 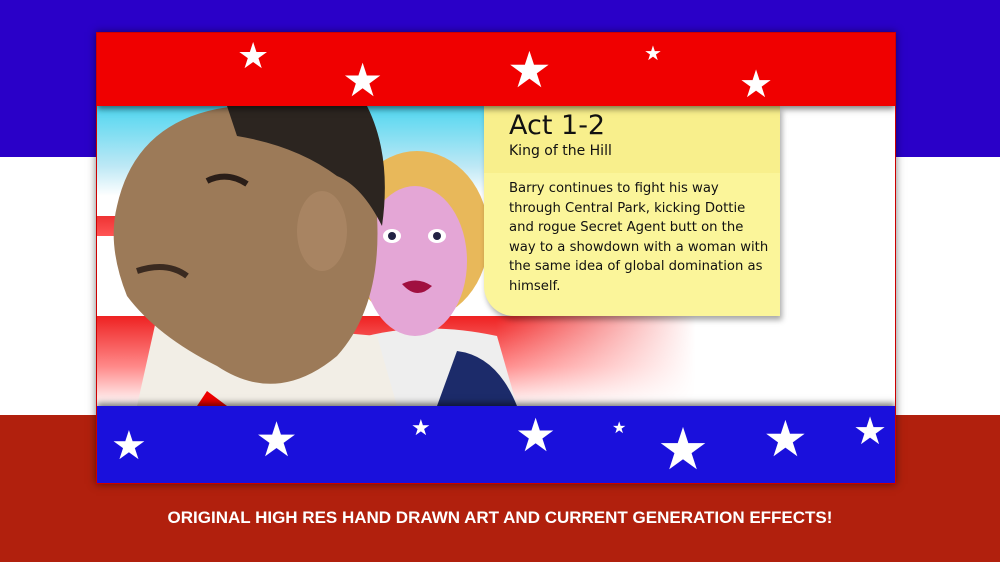 What do you see at coordinates (560, 151) in the screenshot?
I see `act-subtitle: King of the Hill` at bounding box center [560, 151].